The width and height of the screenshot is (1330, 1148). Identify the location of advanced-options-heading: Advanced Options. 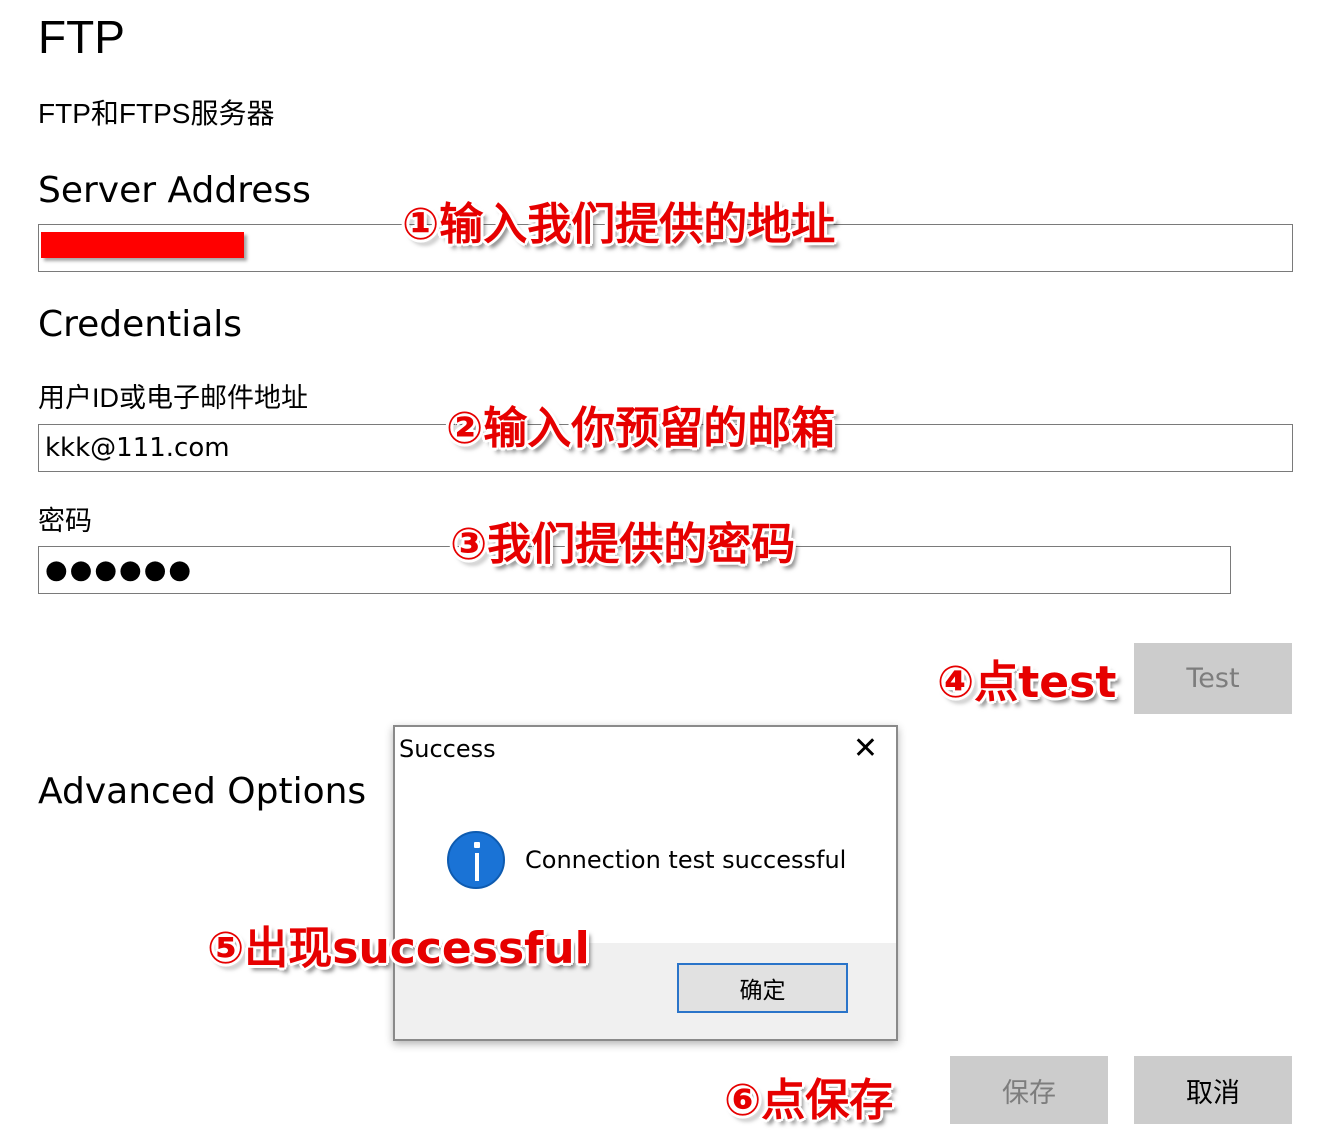
(202, 791).